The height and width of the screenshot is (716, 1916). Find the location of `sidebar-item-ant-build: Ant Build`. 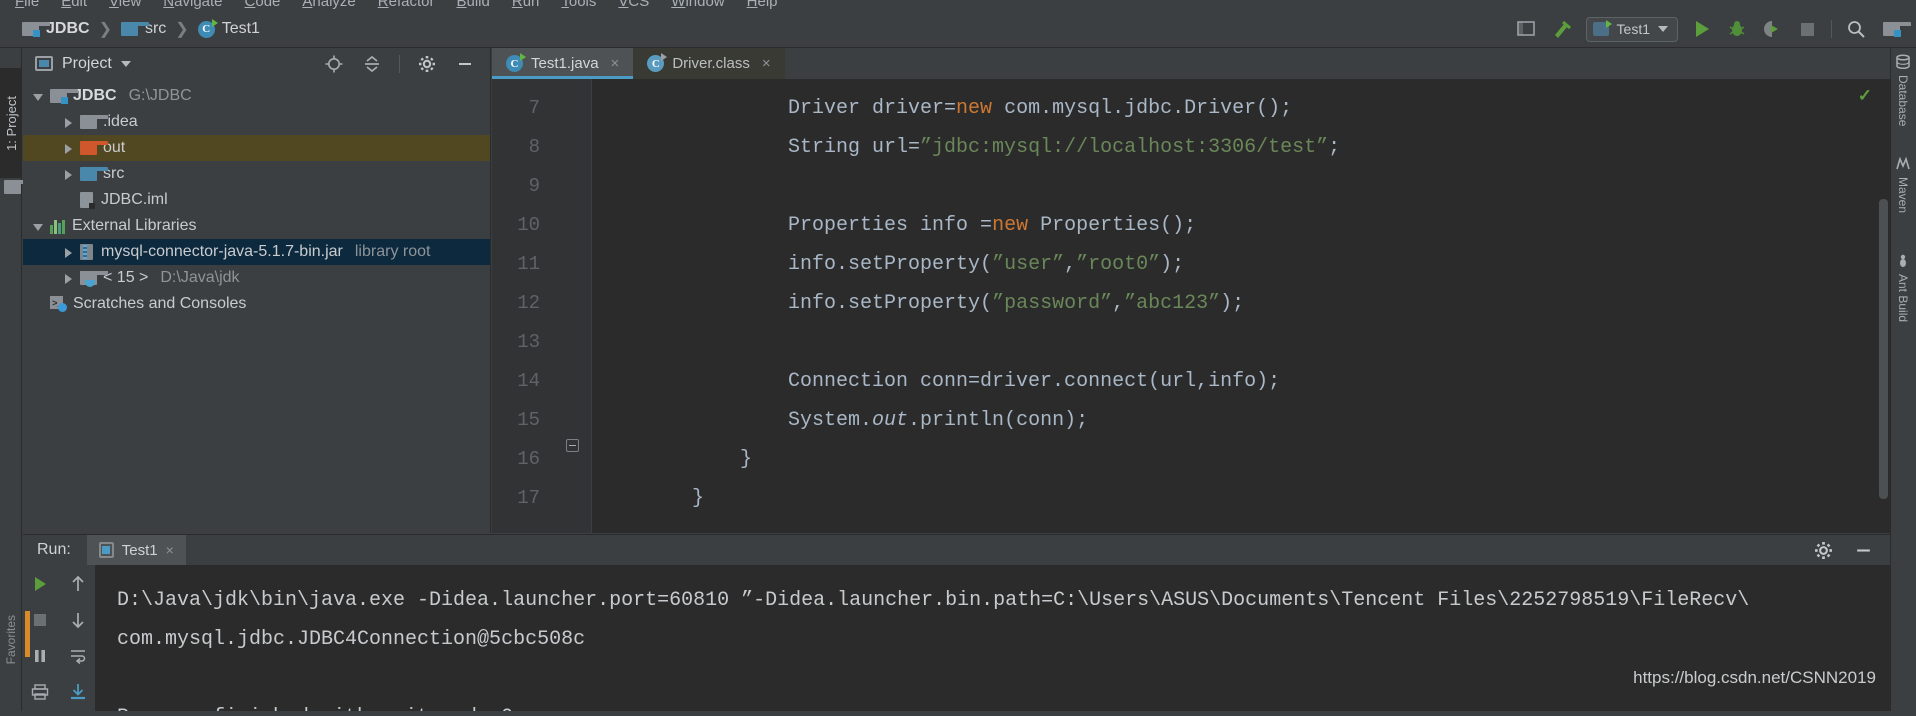

sidebar-item-ant-build: Ant Build is located at coordinates (1903, 287).